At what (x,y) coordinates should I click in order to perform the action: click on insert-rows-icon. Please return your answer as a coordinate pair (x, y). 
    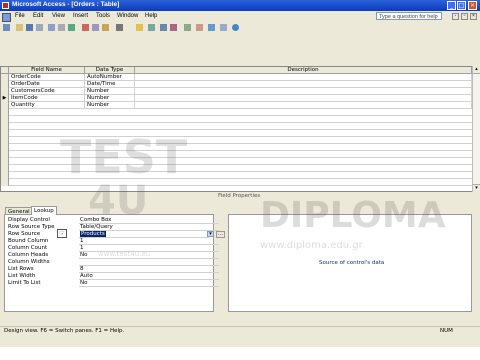
    Looking at the image, I should click on (163, 27).